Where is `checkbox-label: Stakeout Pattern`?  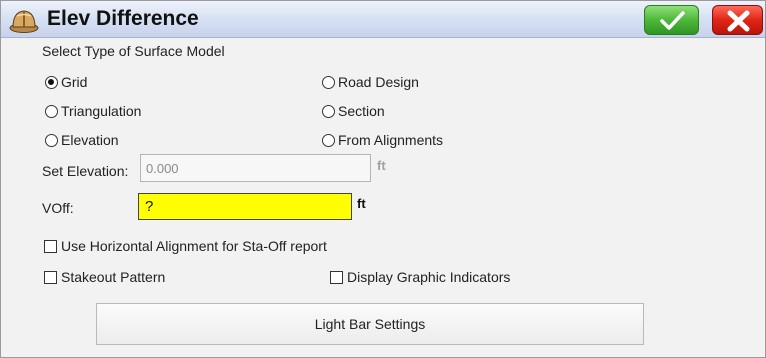
checkbox-label: Stakeout Pattern is located at coordinates (113, 277).